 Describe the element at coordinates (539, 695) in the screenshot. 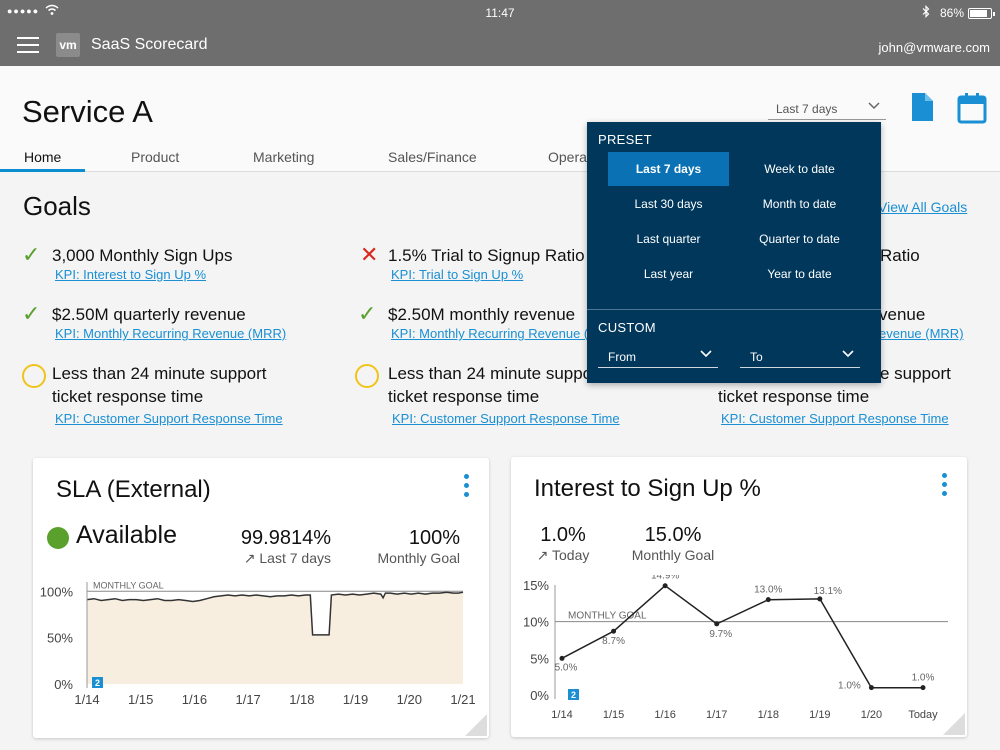

I see `interest-y-tick-label: 0%` at that location.